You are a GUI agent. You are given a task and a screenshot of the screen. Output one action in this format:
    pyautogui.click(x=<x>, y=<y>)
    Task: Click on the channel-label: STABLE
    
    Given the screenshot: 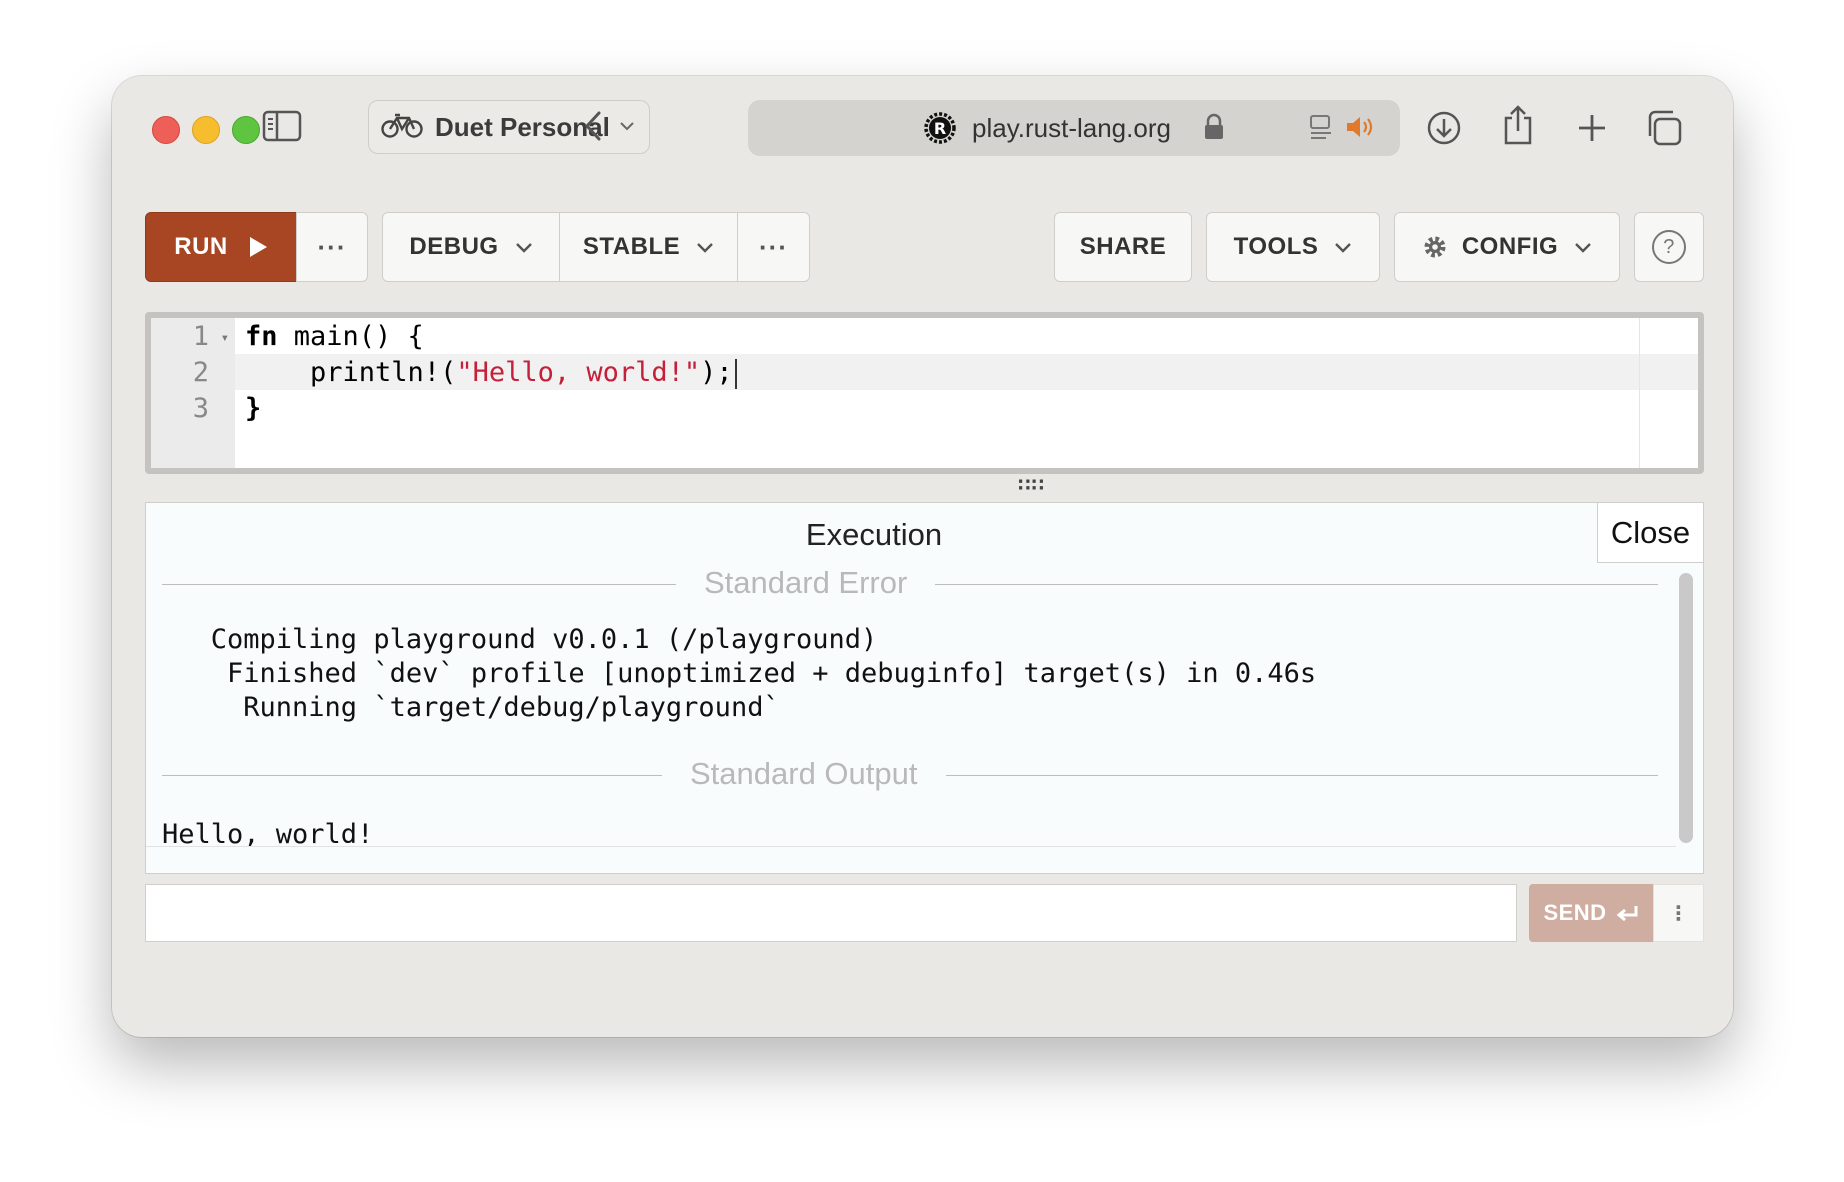 What is the action you would take?
    pyautogui.click(x=631, y=246)
    